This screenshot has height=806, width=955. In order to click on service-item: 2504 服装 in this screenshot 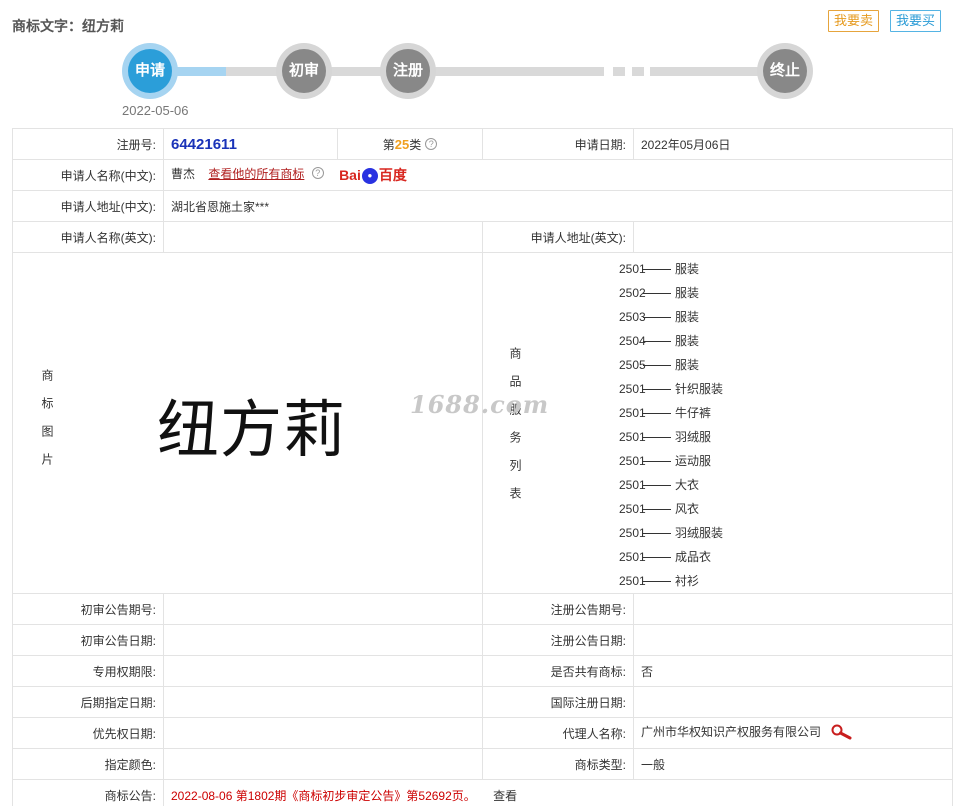, I will do `click(658, 341)`.